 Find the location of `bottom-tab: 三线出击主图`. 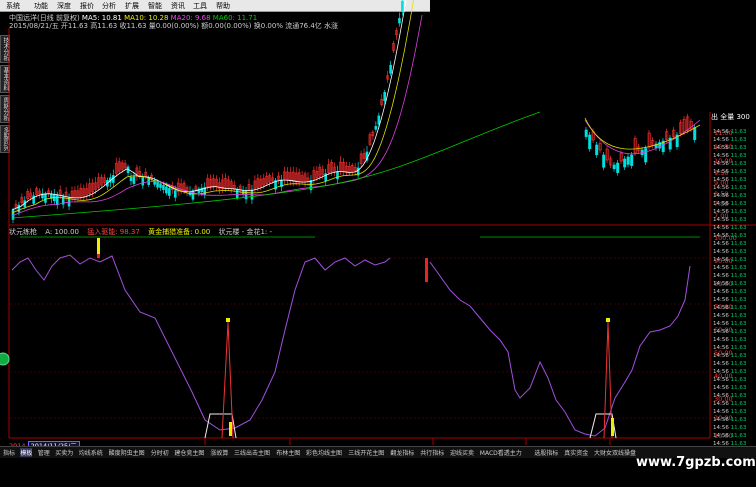

bottom-tab: 三线出击主图 is located at coordinates (252, 452).